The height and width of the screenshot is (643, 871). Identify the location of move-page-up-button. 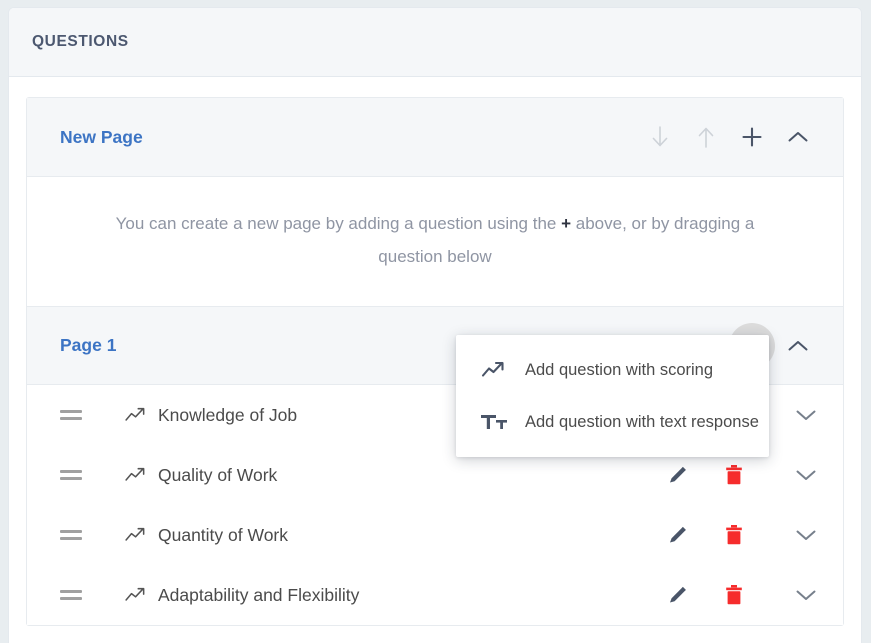
(706, 137).